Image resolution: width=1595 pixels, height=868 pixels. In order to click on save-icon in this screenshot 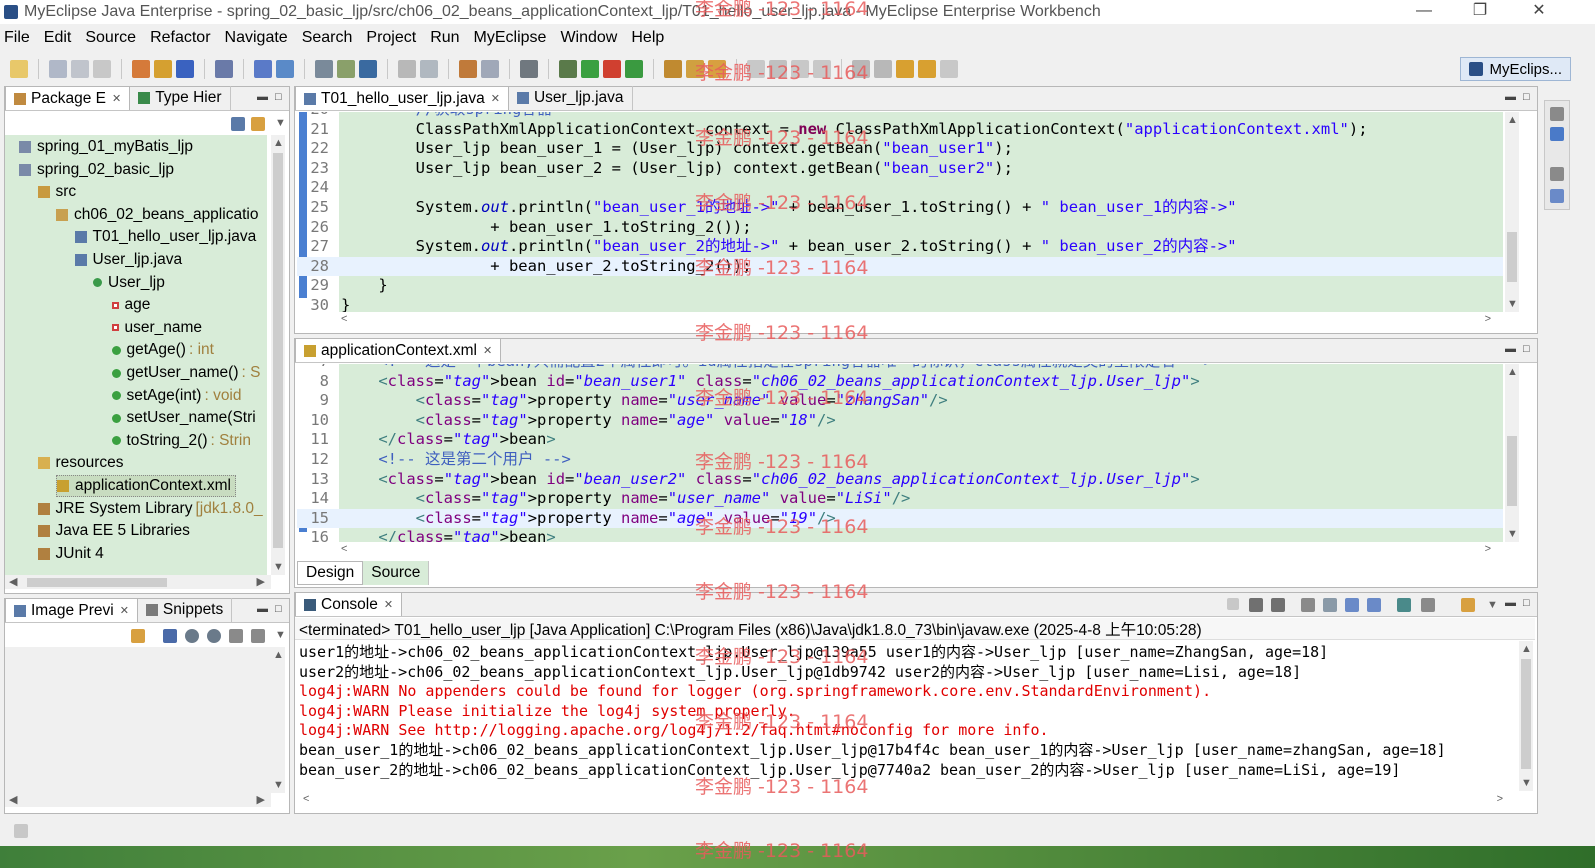, I will do `click(58, 69)`.